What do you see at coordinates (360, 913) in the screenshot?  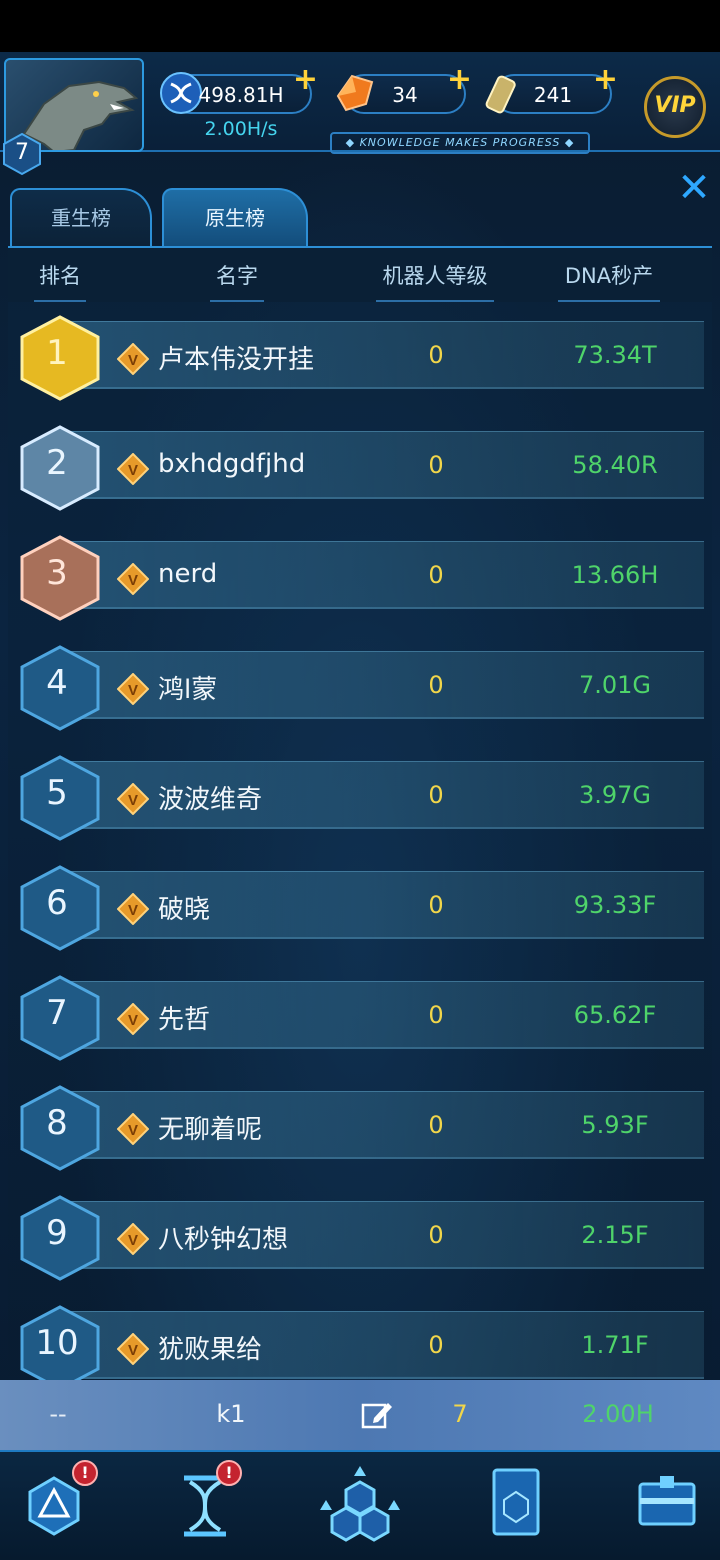 I see `leaderboard-row: 6 V 破晓 0 93.33F` at bounding box center [360, 913].